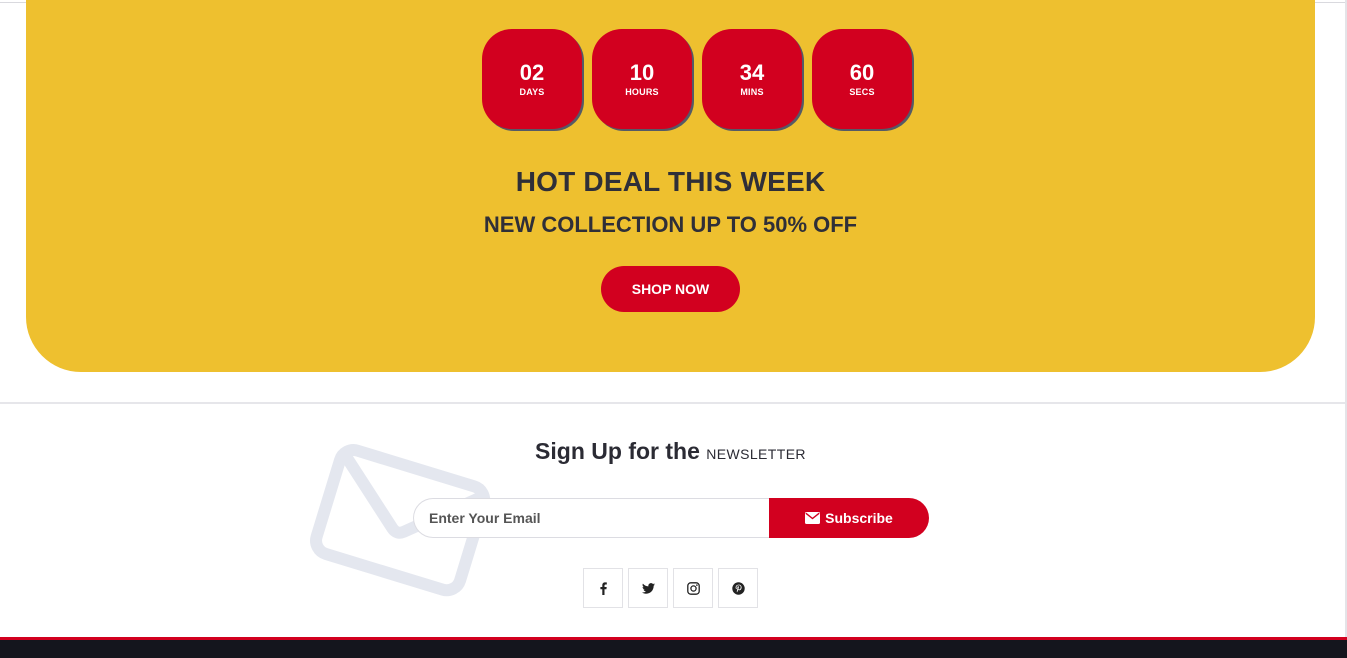 This screenshot has width=1347, height=658. I want to click on countdown-days: 02 DAYS, so click(532, 79).